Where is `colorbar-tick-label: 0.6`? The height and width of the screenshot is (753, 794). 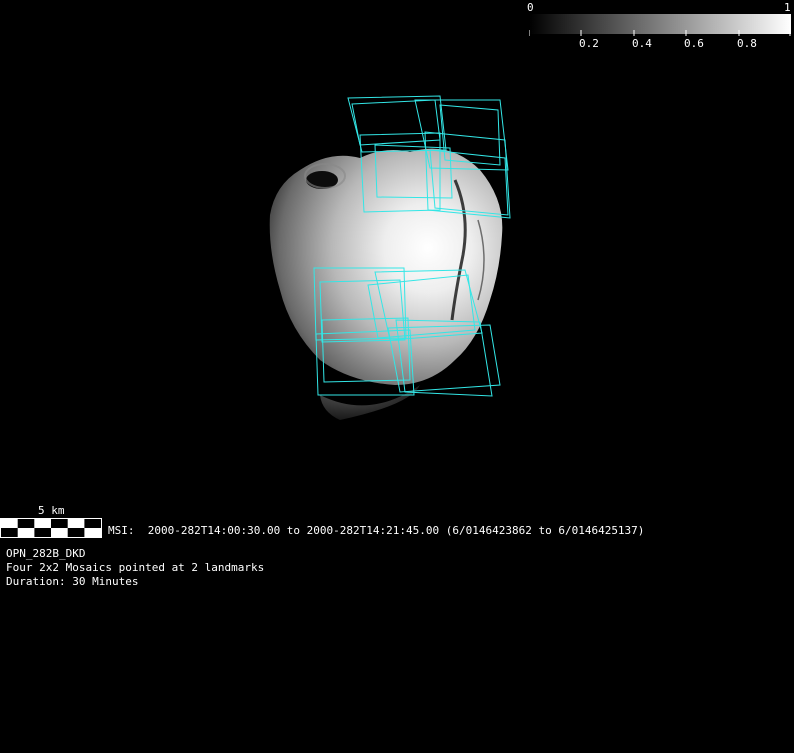 colorbar-tick-label: 0.6 is located at coordinates (694, 43).